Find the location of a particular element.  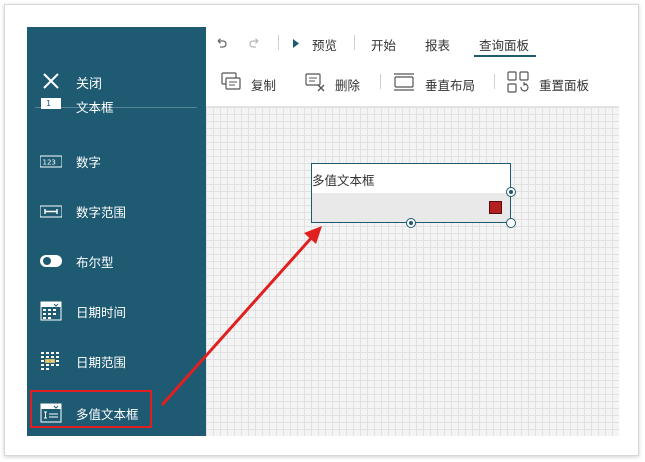

sidebar-item-label: 数字范围 is located at coordinates (101, 212).